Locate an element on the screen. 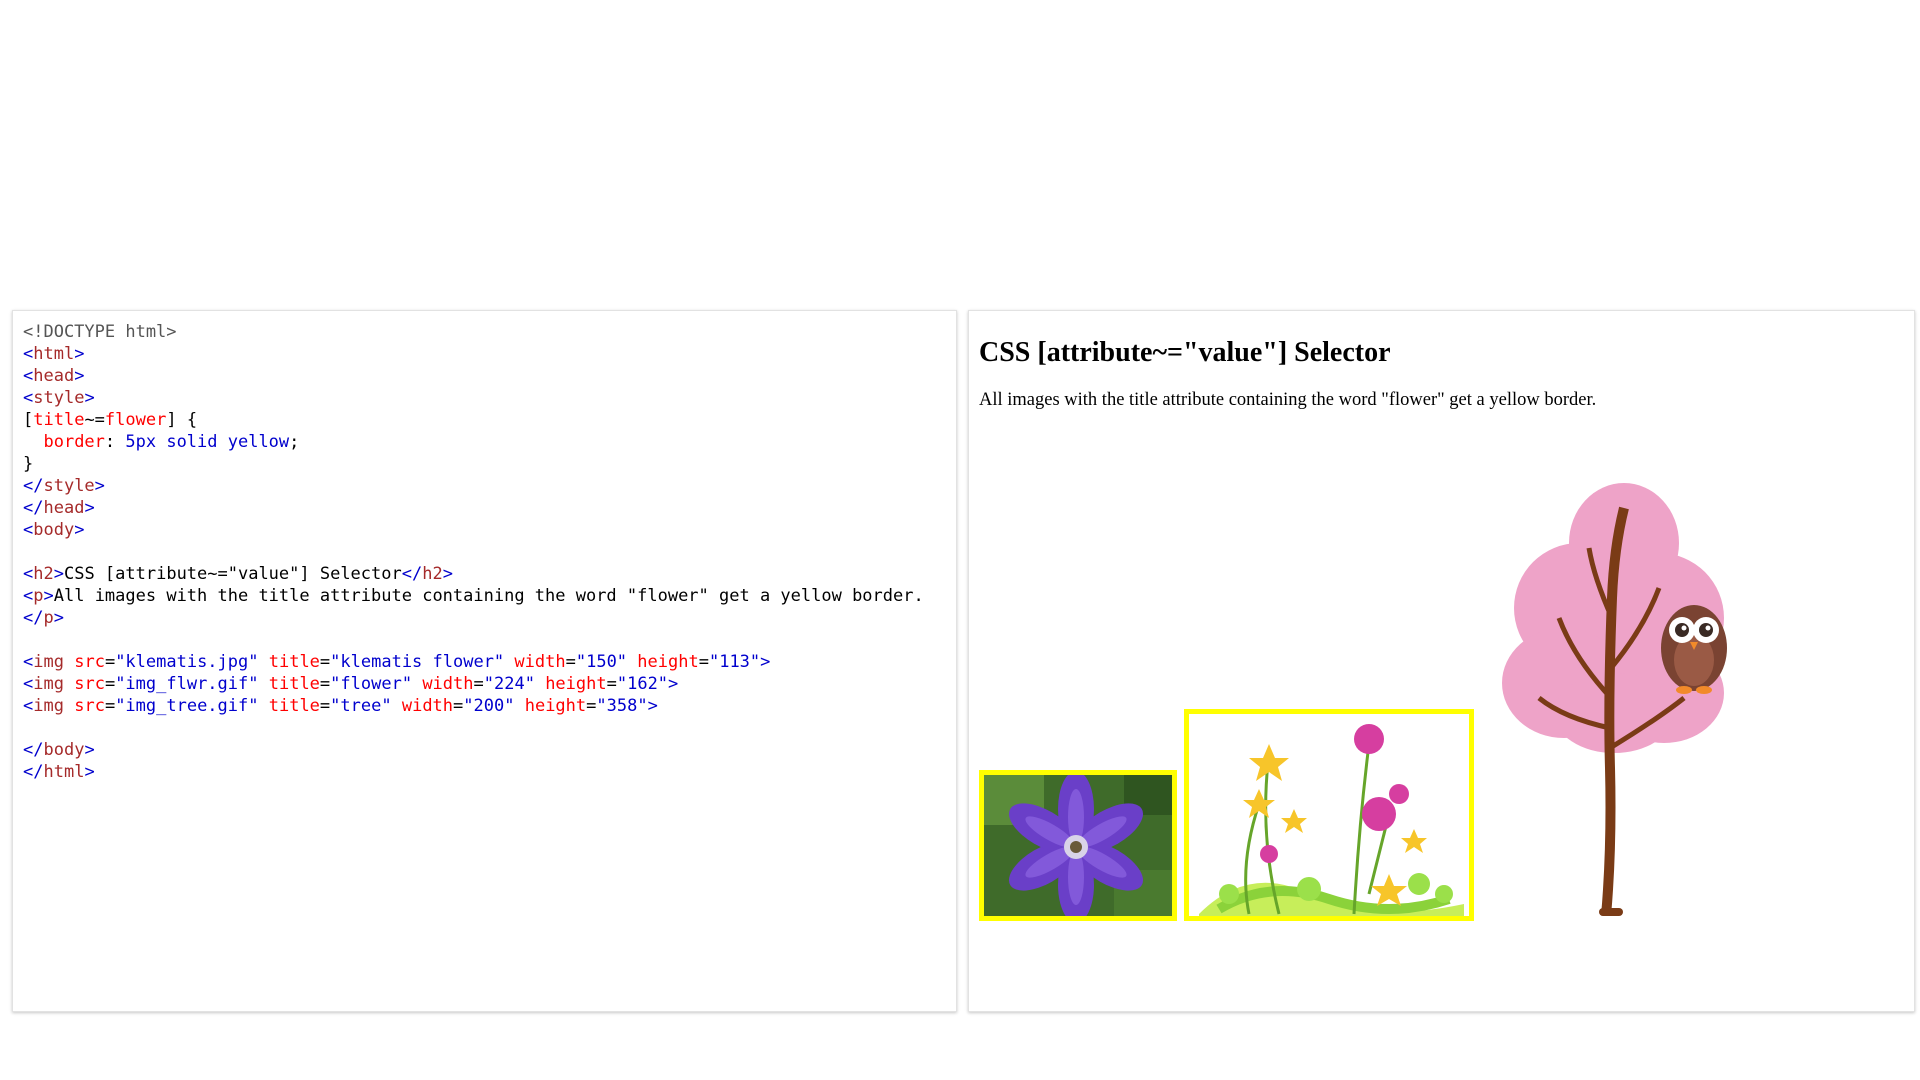 The width and height of the screenshot is (1920, 1080). klematis-flower-image is located at coordinates (1078, 845).